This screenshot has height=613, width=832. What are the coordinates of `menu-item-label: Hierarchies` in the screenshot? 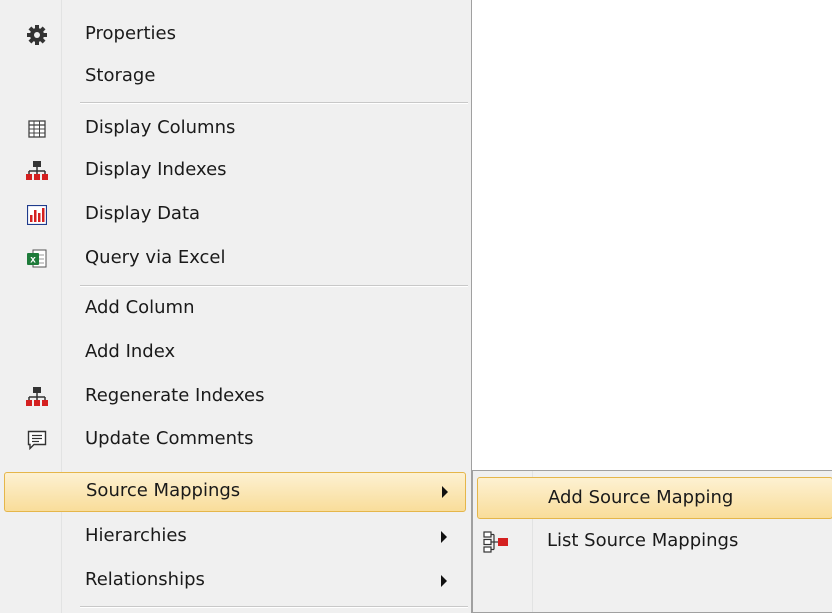 It's located at (136, 535).